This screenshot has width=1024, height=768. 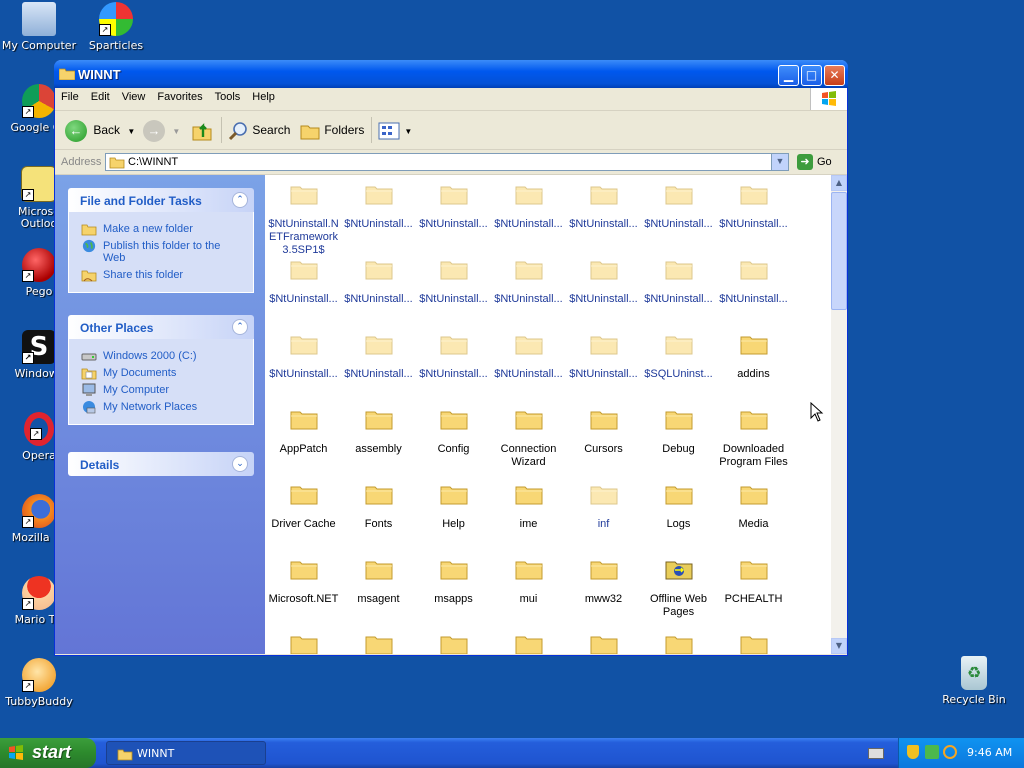 I want to click on folder-item: PCHEALTH, so click(x=753, y=578).